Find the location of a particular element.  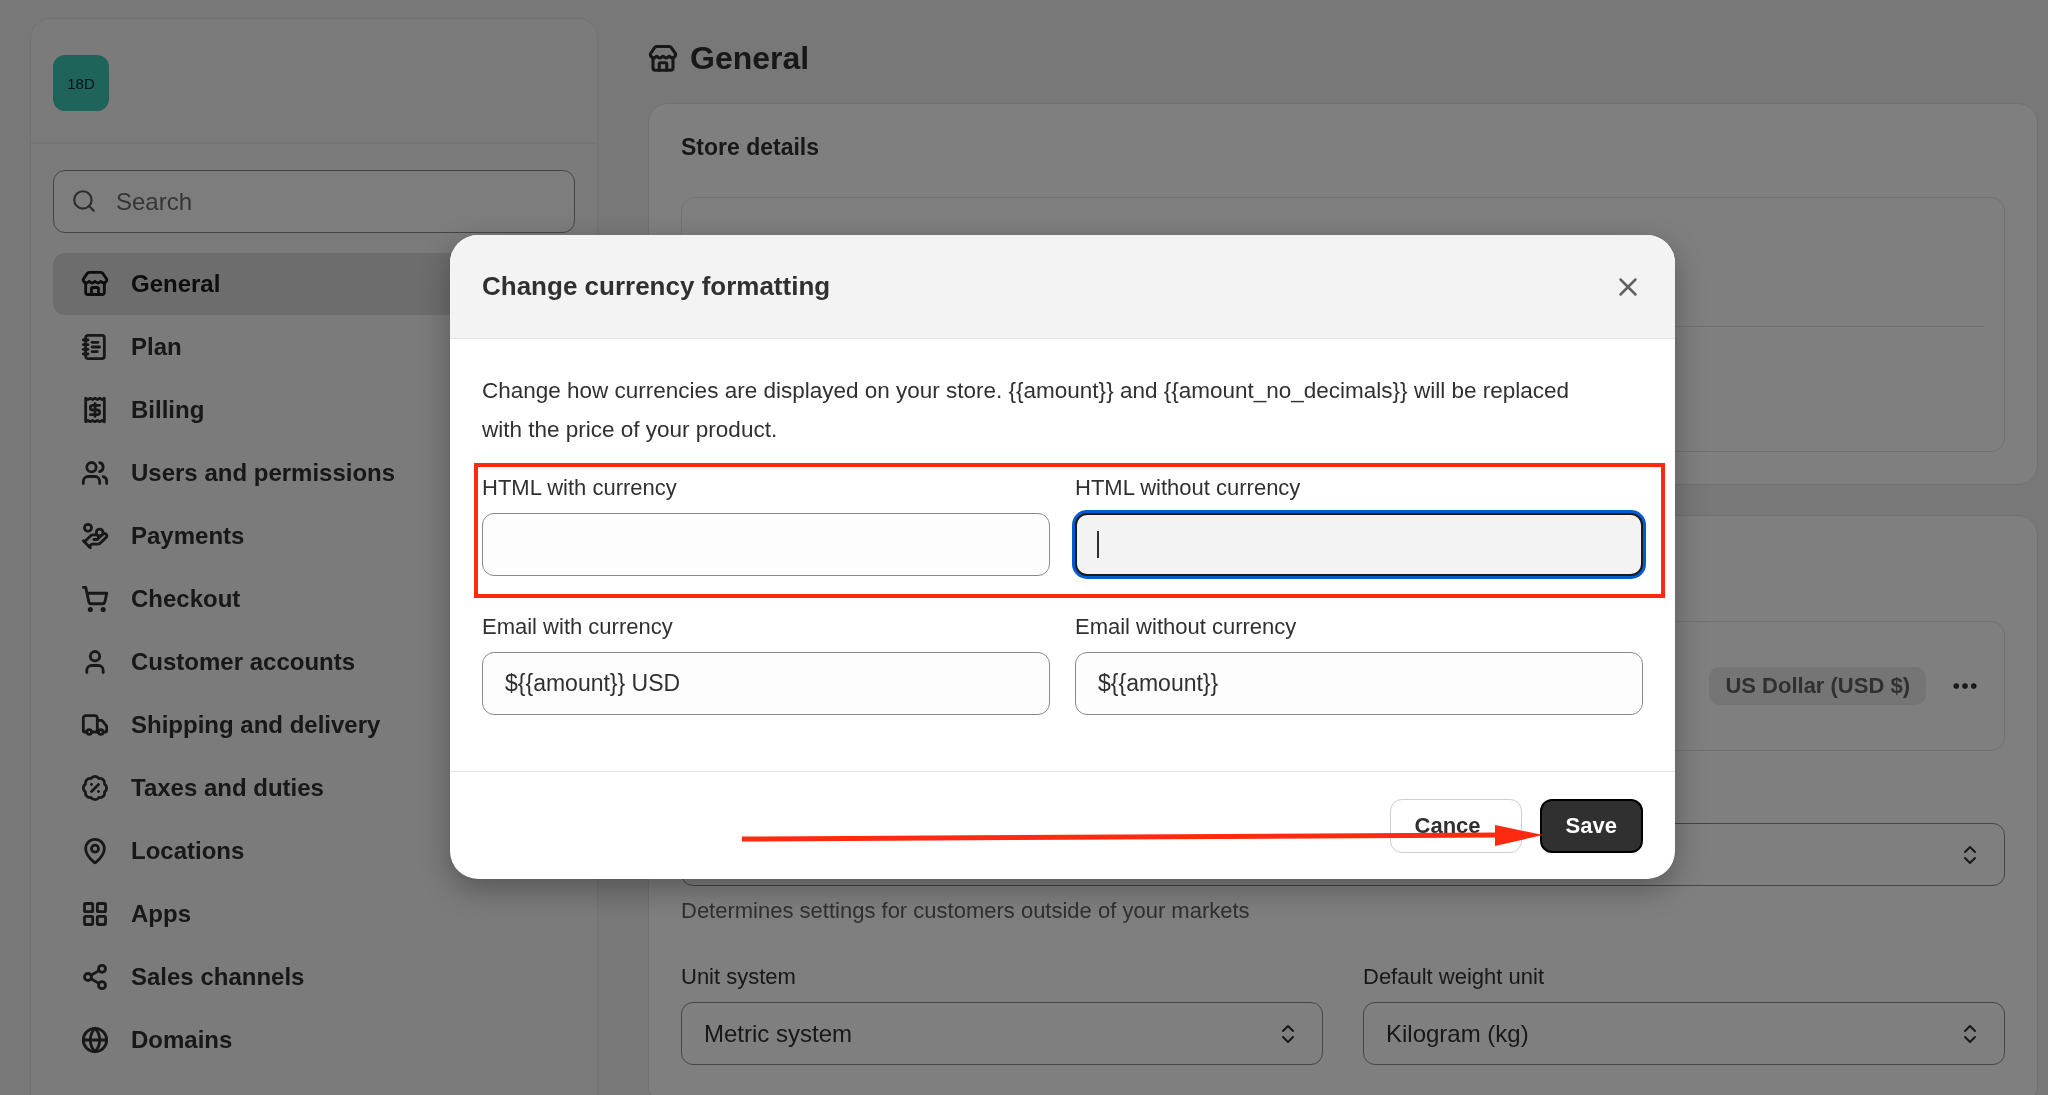

field-label: HTML without currency is located at coordinates (1188, 488).